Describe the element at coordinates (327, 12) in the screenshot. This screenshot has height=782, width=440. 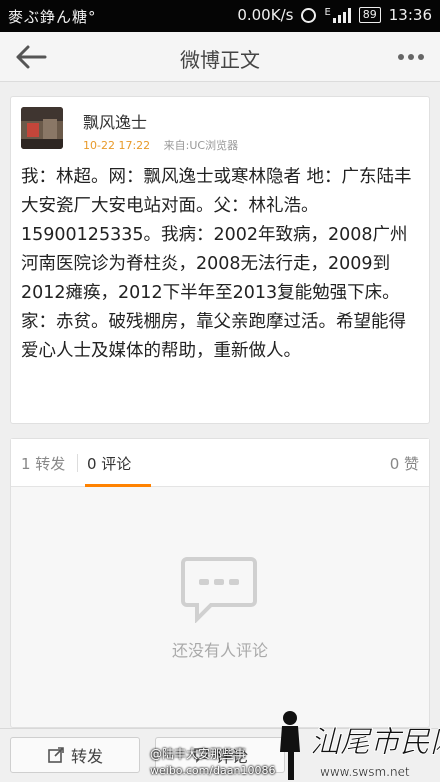
I see `network-type: E` at that location.